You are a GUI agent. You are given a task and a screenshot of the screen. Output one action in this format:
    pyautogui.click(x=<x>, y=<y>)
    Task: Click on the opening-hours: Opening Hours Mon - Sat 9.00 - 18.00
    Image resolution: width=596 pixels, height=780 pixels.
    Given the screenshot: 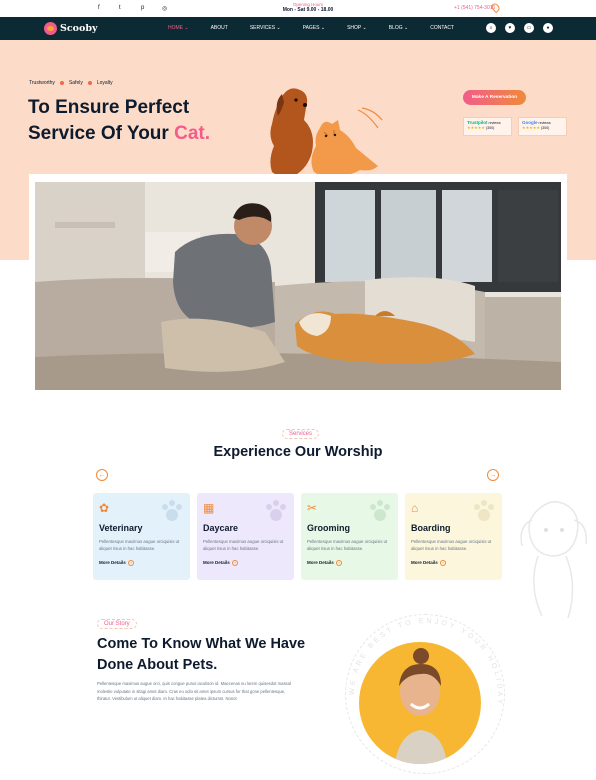 What is the action you would take?
    pyautogui.click(x=308, y=7)
    